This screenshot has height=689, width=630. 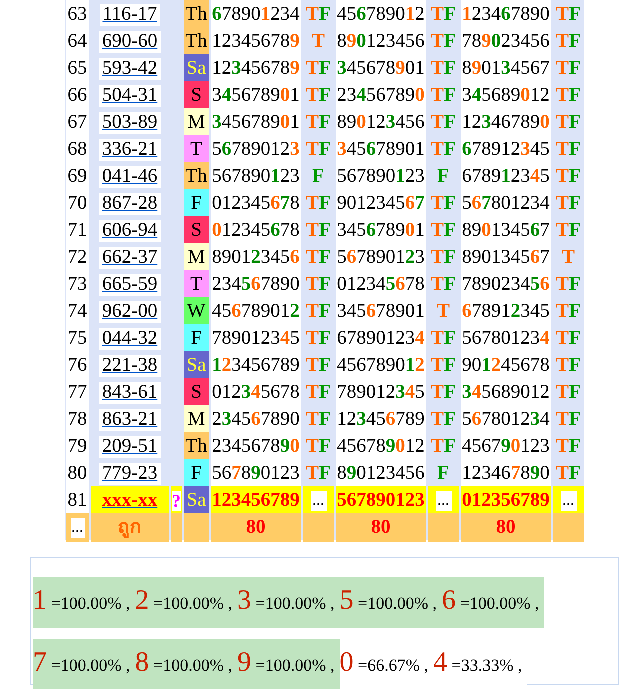 What do you see at coordinates (130, 339) in the screenshot?
I see `code-link: 044-32` at bounding box center [130, 339].